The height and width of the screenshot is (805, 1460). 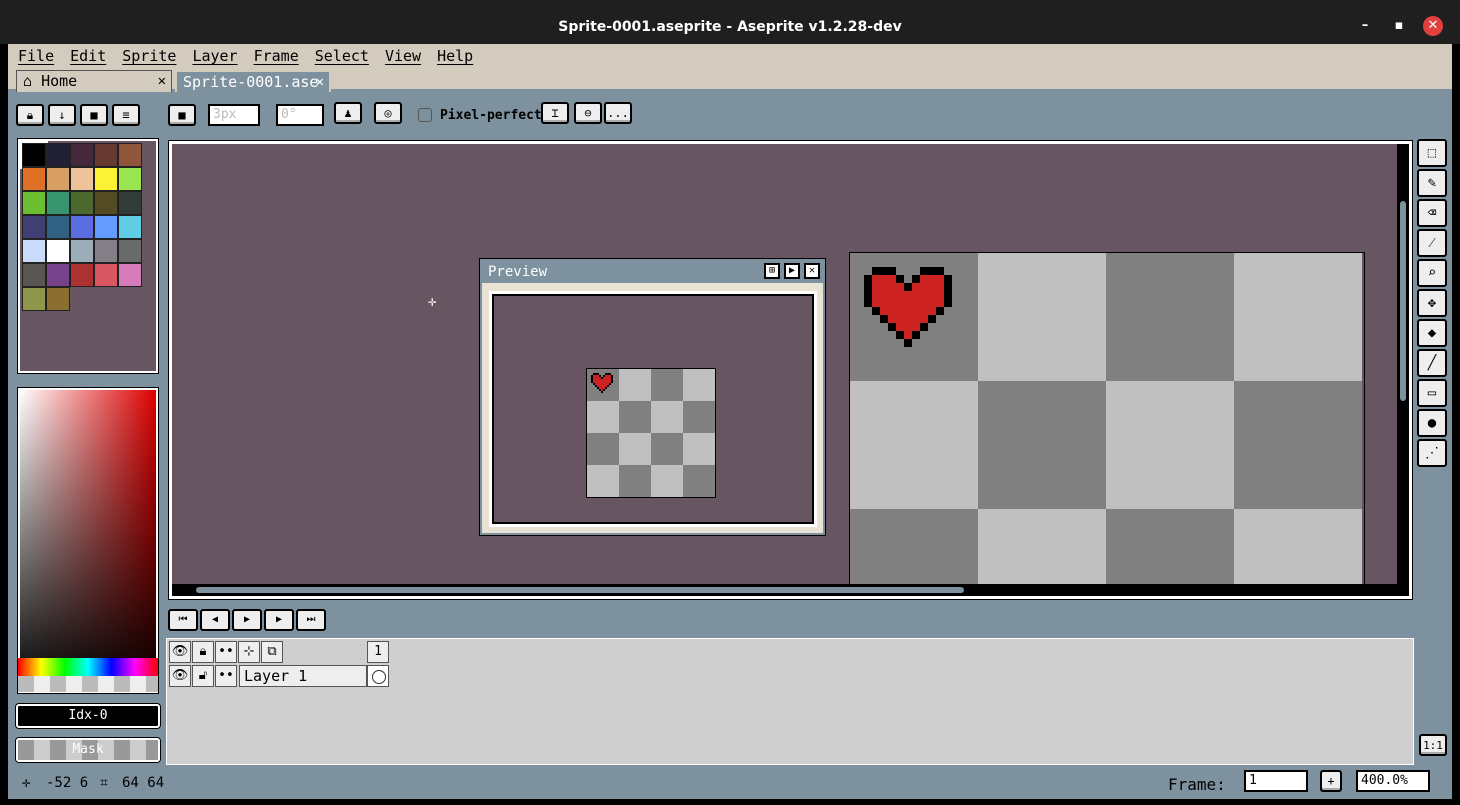 What do you see at coordinates (183, 620) in the screenshot?
I see `first-frame-button: ⏮` at bounding box center [183, 620].